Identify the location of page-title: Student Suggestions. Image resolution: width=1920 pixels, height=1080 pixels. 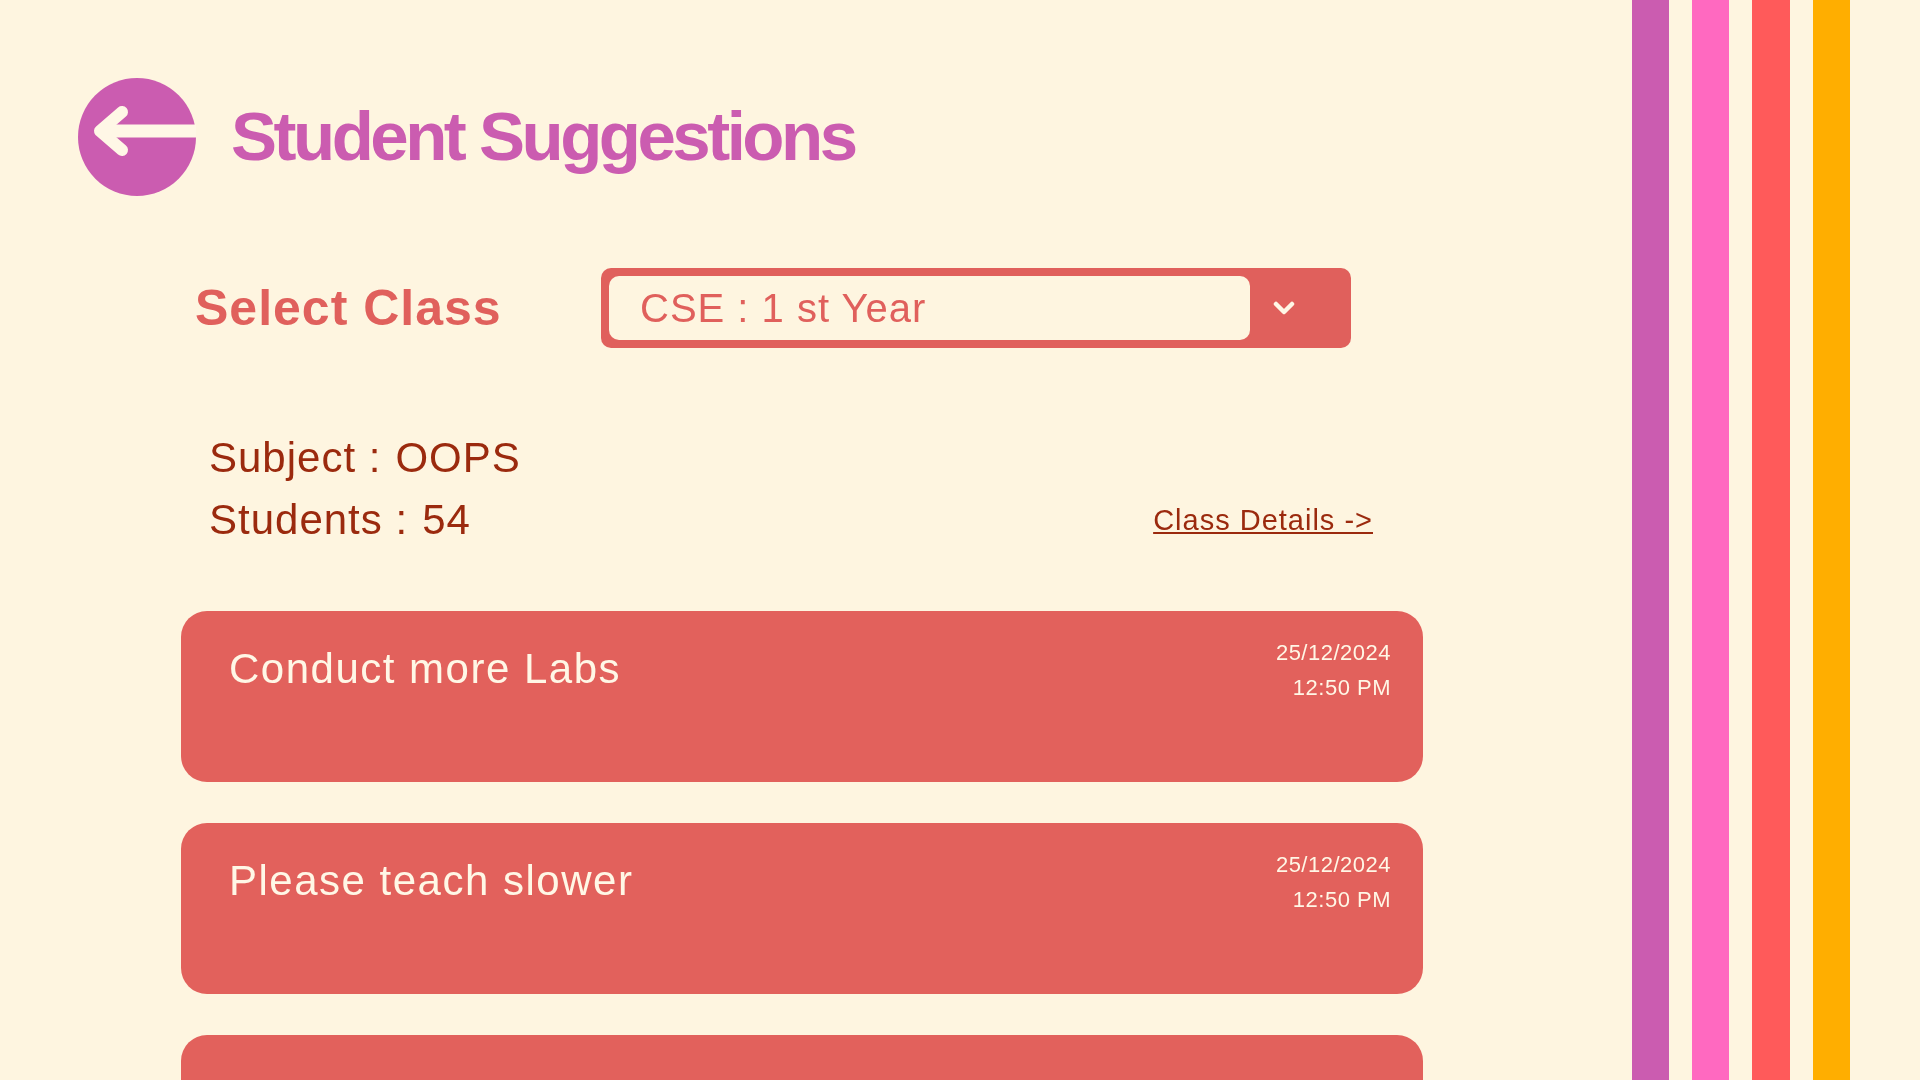
(543, 137).